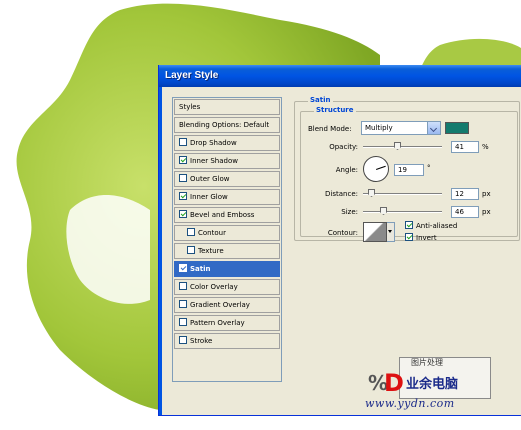 This screenshot has height=430, width=521. I want to click on anti-aliased-checkbox, so click(409, 225).